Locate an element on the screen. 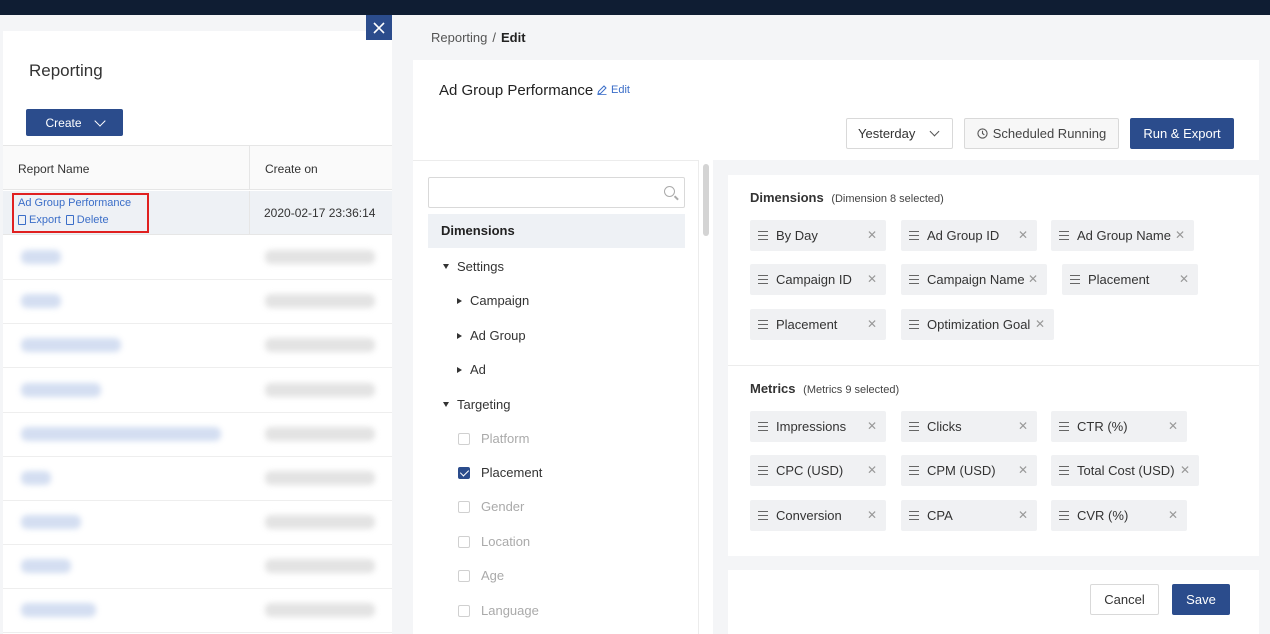 The width and height of the screenshot is (1270, 634). checkbox-label: Language is located at coordinates (510, 610).